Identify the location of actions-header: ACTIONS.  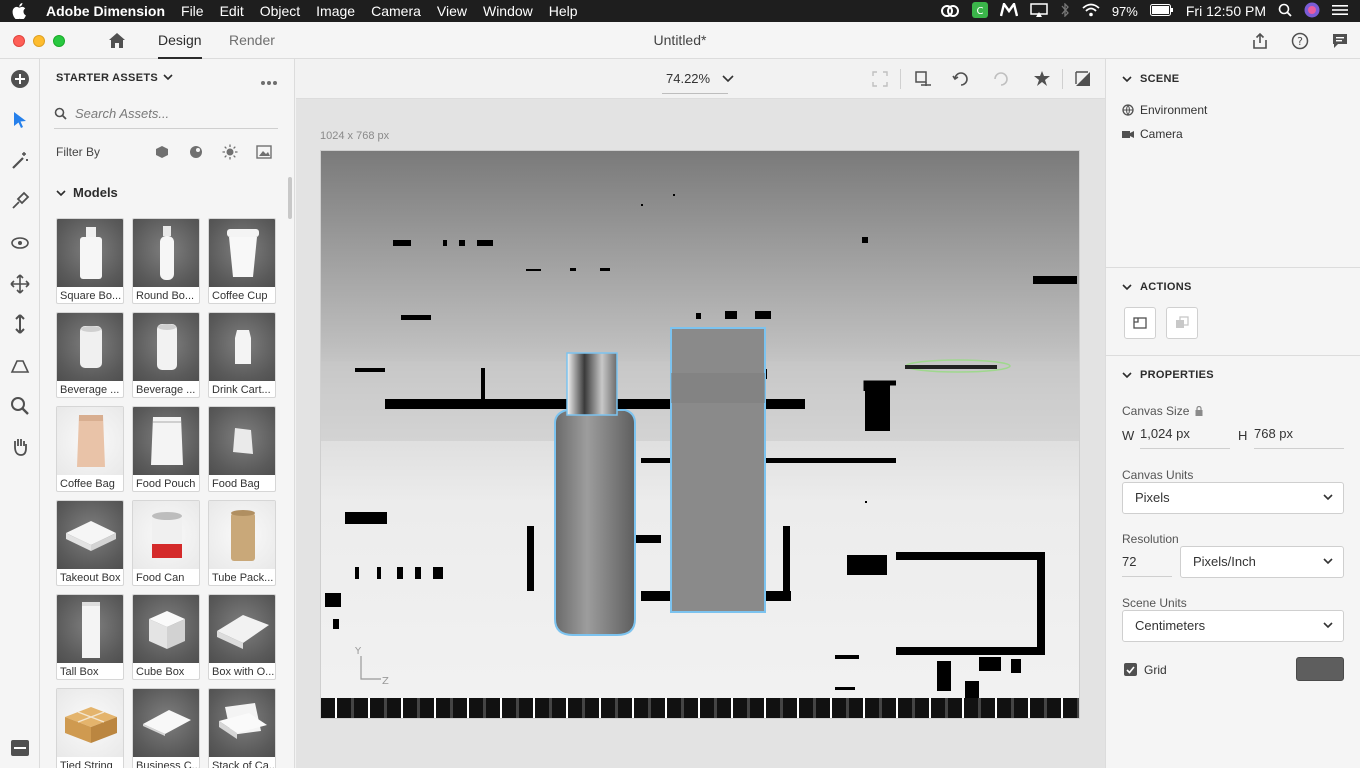
(1166, 287).